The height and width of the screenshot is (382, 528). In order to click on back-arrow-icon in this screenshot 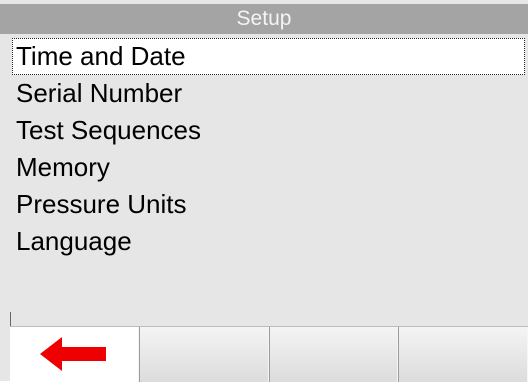, I will do `click(74, 356)`.